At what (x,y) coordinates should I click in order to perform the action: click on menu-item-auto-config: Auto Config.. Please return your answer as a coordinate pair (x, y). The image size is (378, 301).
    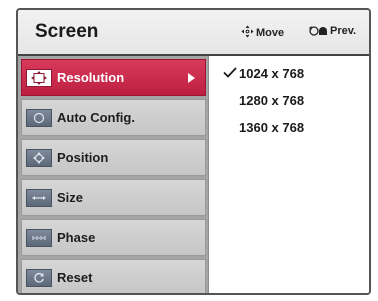
    Looking at the image, I should click on (113, 117).